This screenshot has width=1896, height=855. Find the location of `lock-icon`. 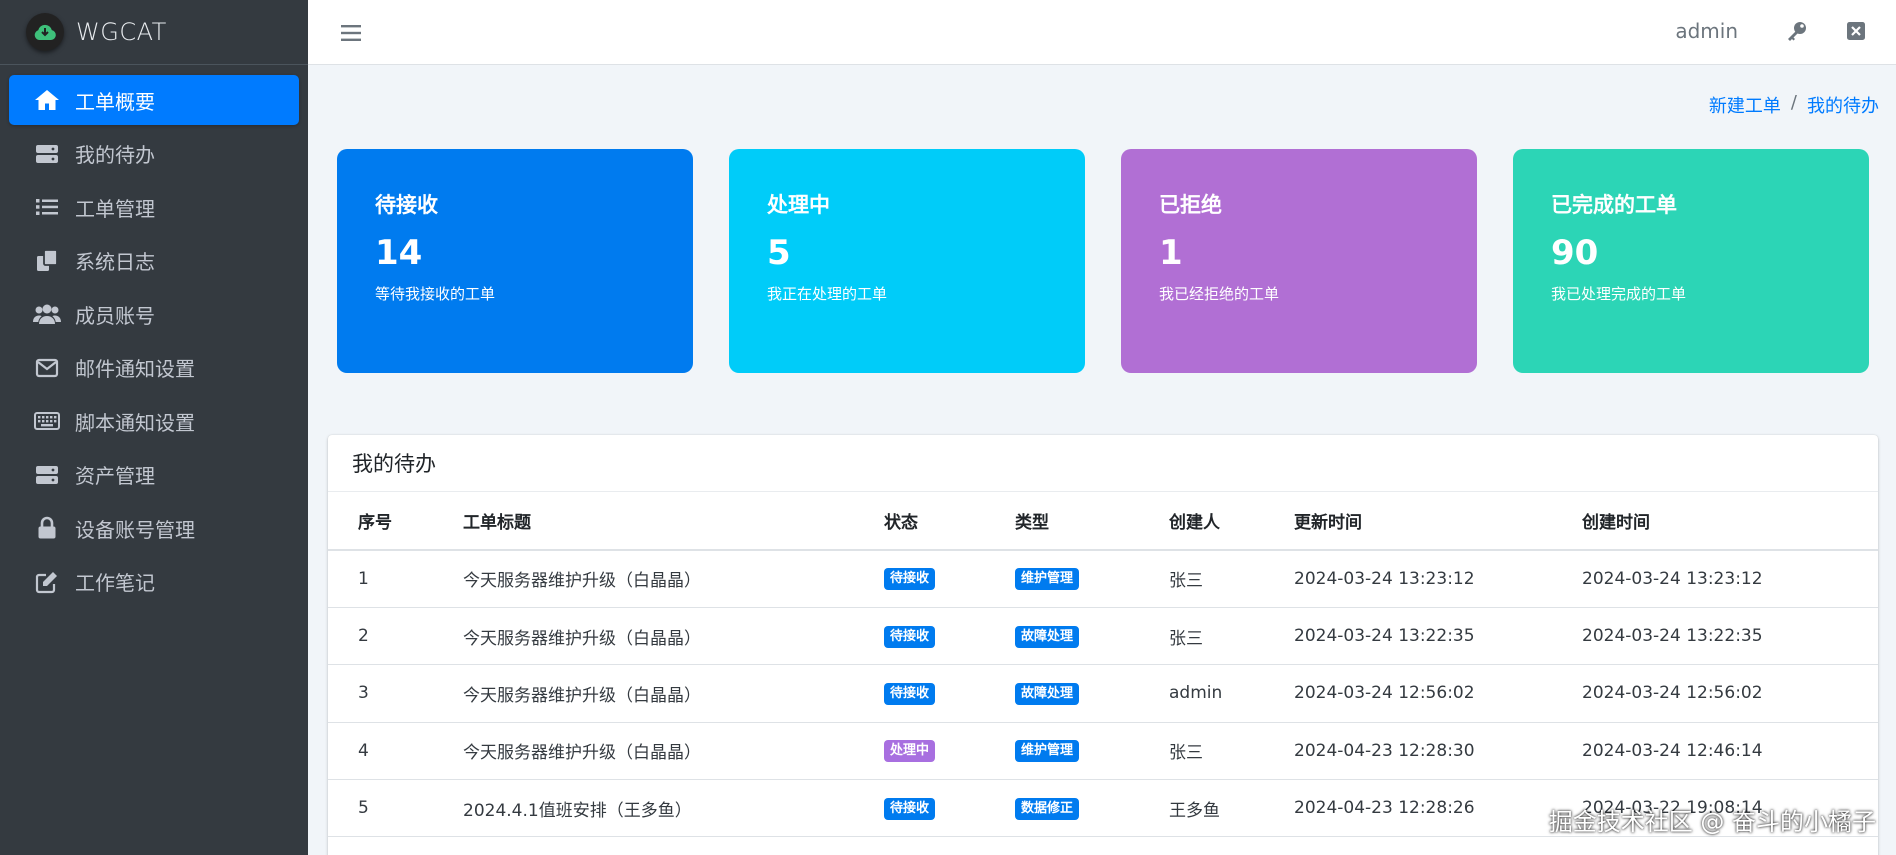

lock-icon is located at coordinates (47, 528).